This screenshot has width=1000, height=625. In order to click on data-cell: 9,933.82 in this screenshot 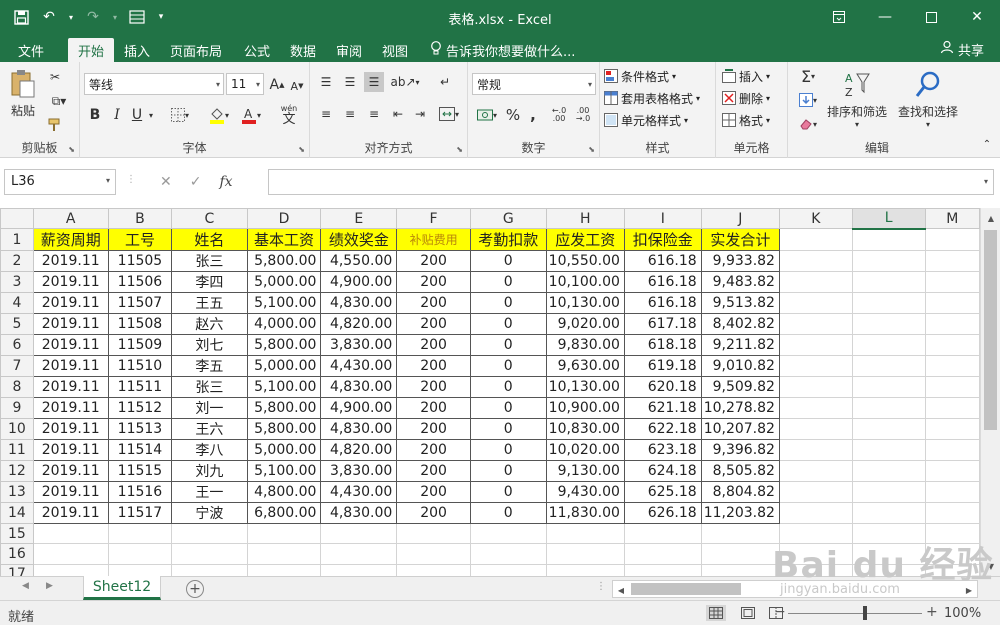, I will do `click(740, 261)`.